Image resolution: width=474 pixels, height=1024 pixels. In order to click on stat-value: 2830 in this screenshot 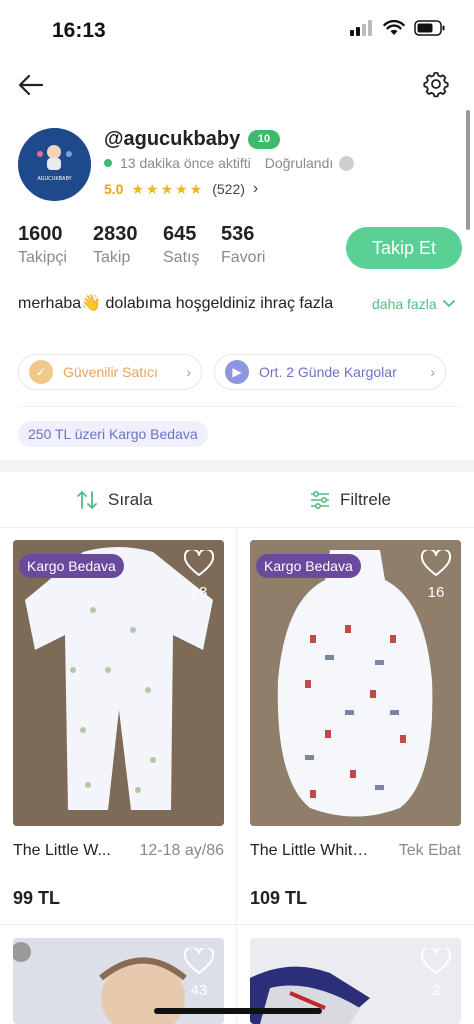, I will do `click(115, 234)`.